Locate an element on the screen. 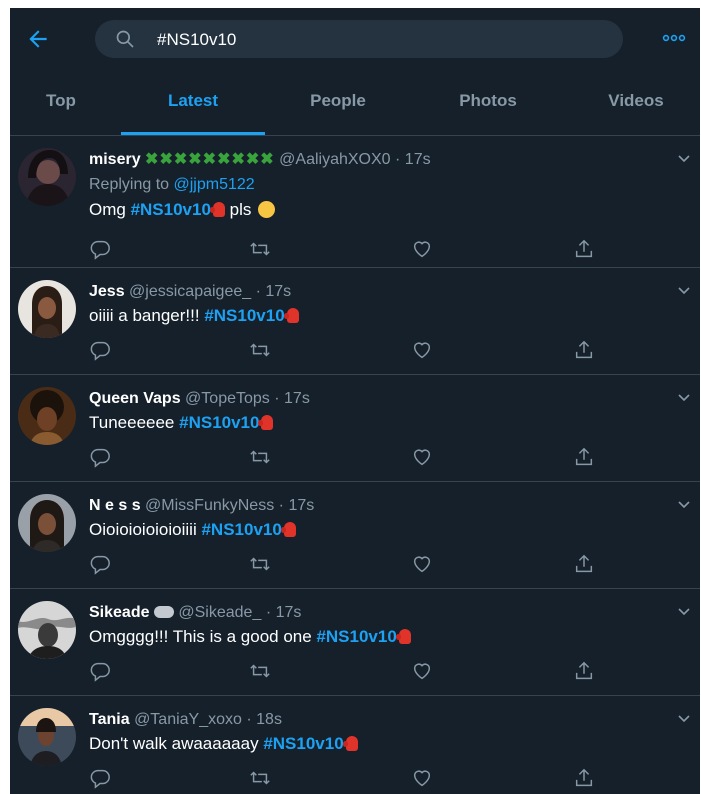 The image size is (701, 794). tweet-header: Tania @TaniaY_xoxo · 18s is located at coordinates (185, 720).